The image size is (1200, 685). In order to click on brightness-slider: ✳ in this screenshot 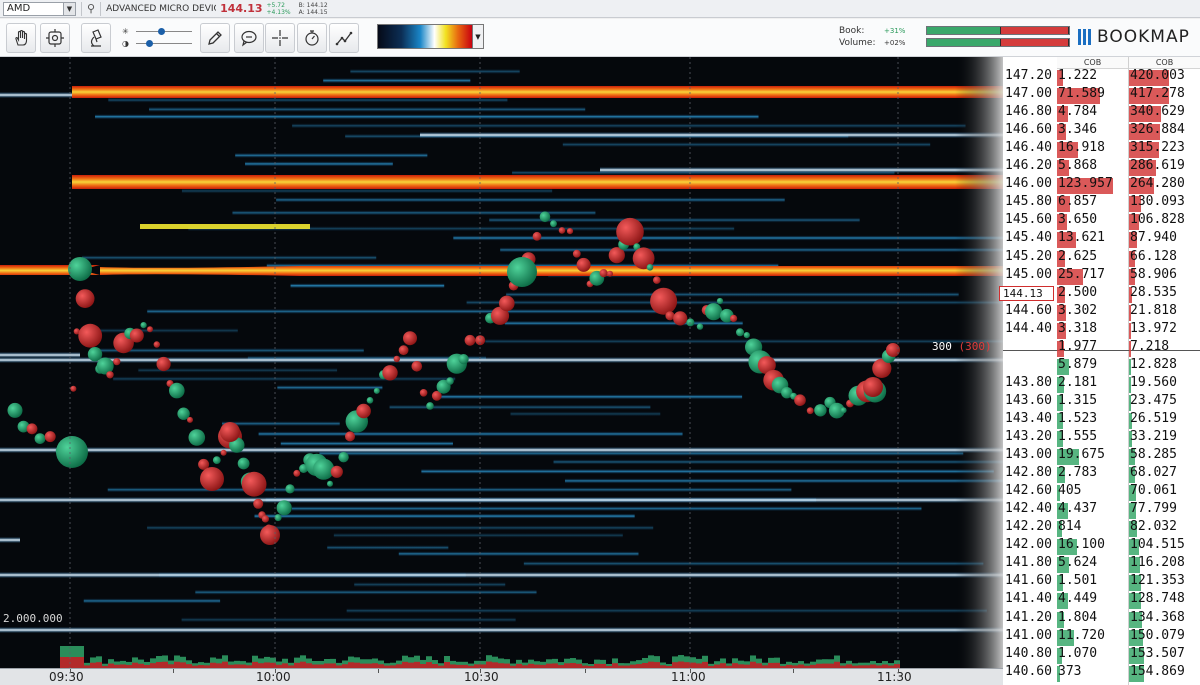, I will do `click(157, 31)`.